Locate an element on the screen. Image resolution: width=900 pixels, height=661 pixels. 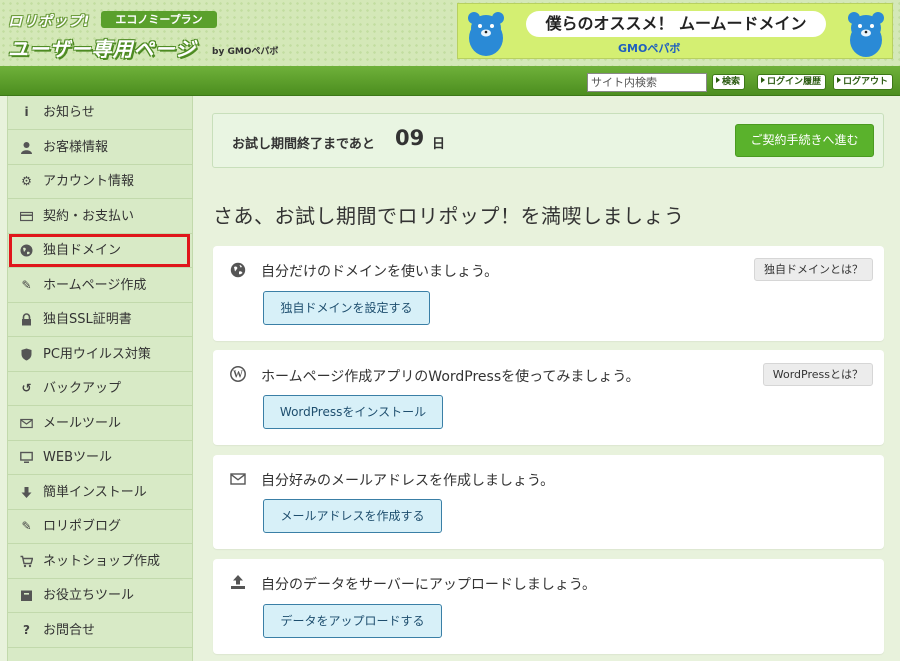
sidebar-item-mail-tools: メールツール is located at coordinates (100, 424).